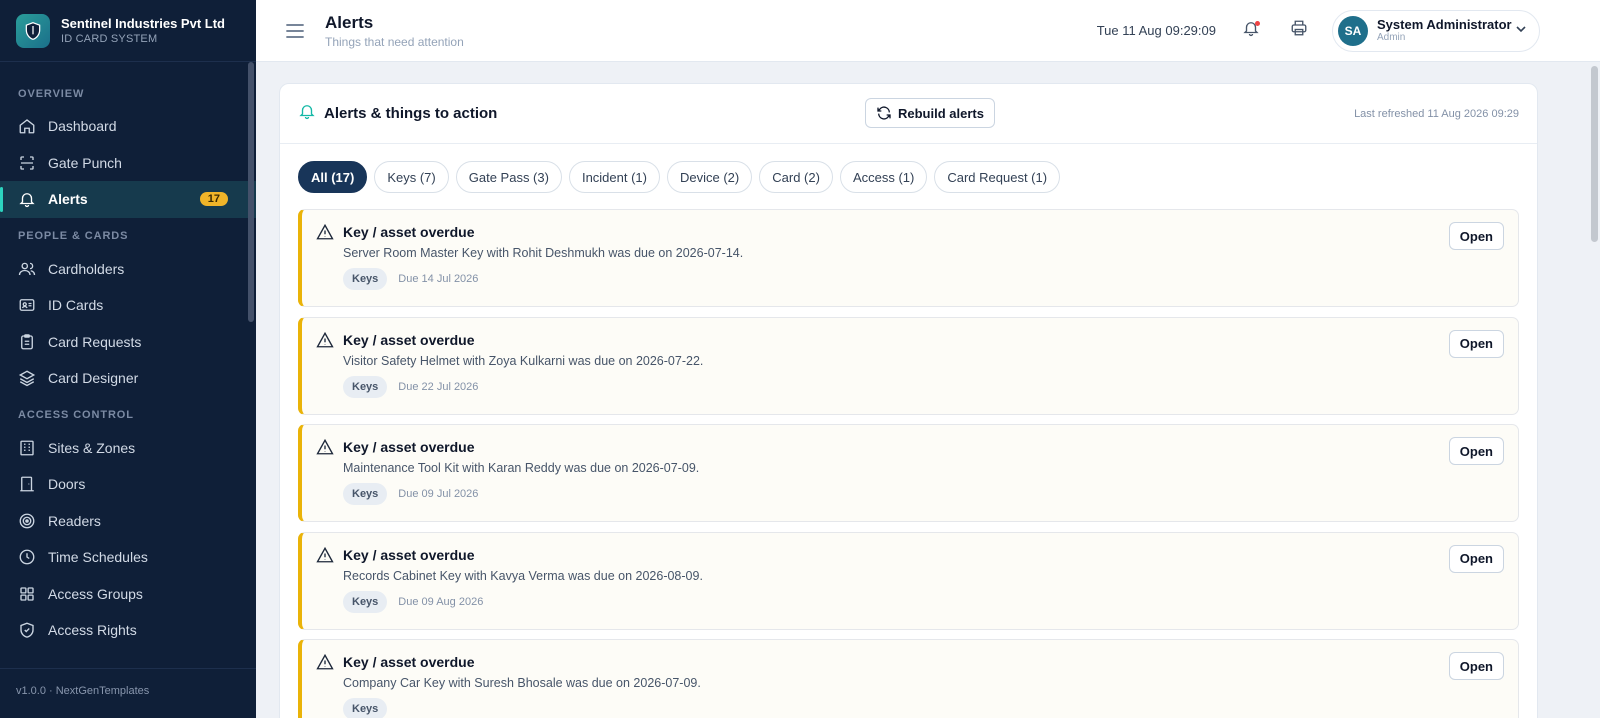  I want to click on alerts-count-badge: 17, so click(213, 199).